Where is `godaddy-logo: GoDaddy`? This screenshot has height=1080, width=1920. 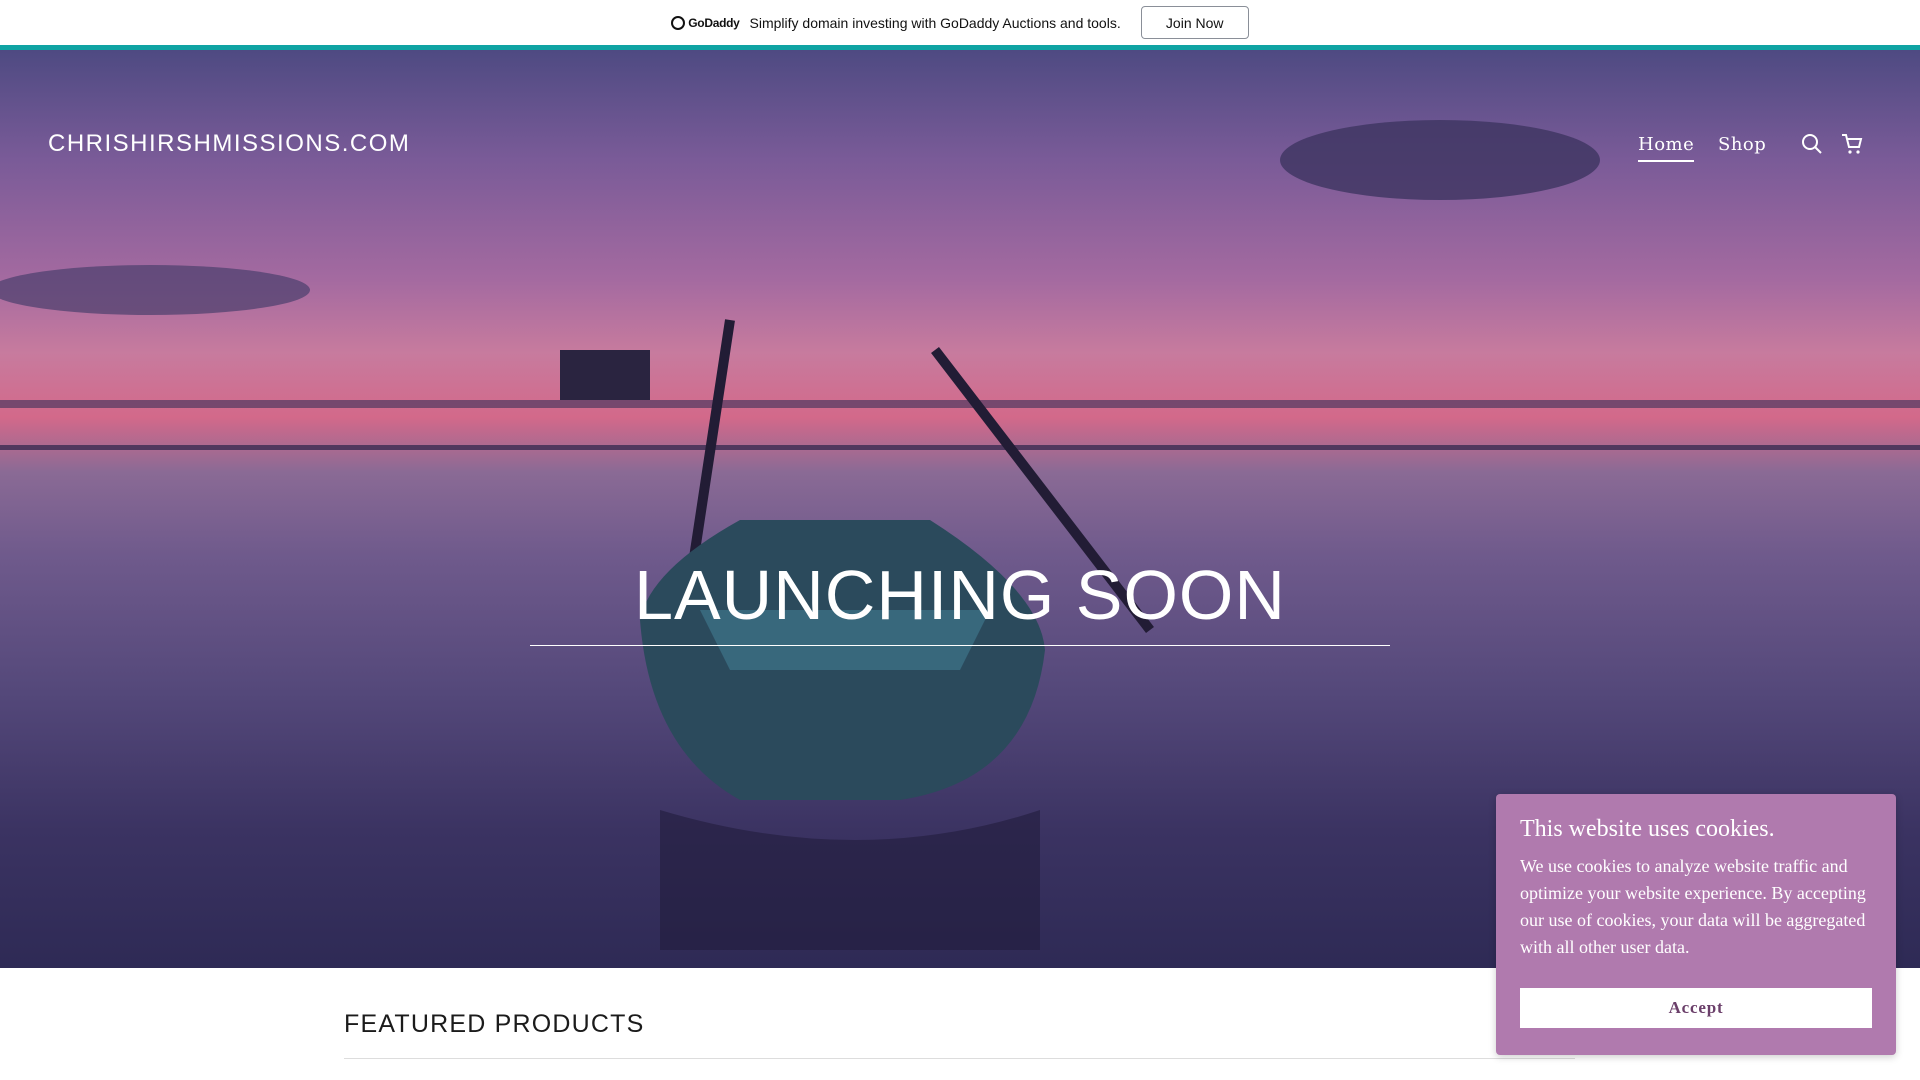 godaddy-logo: GoDaddy is located at coordinates (705, 22).